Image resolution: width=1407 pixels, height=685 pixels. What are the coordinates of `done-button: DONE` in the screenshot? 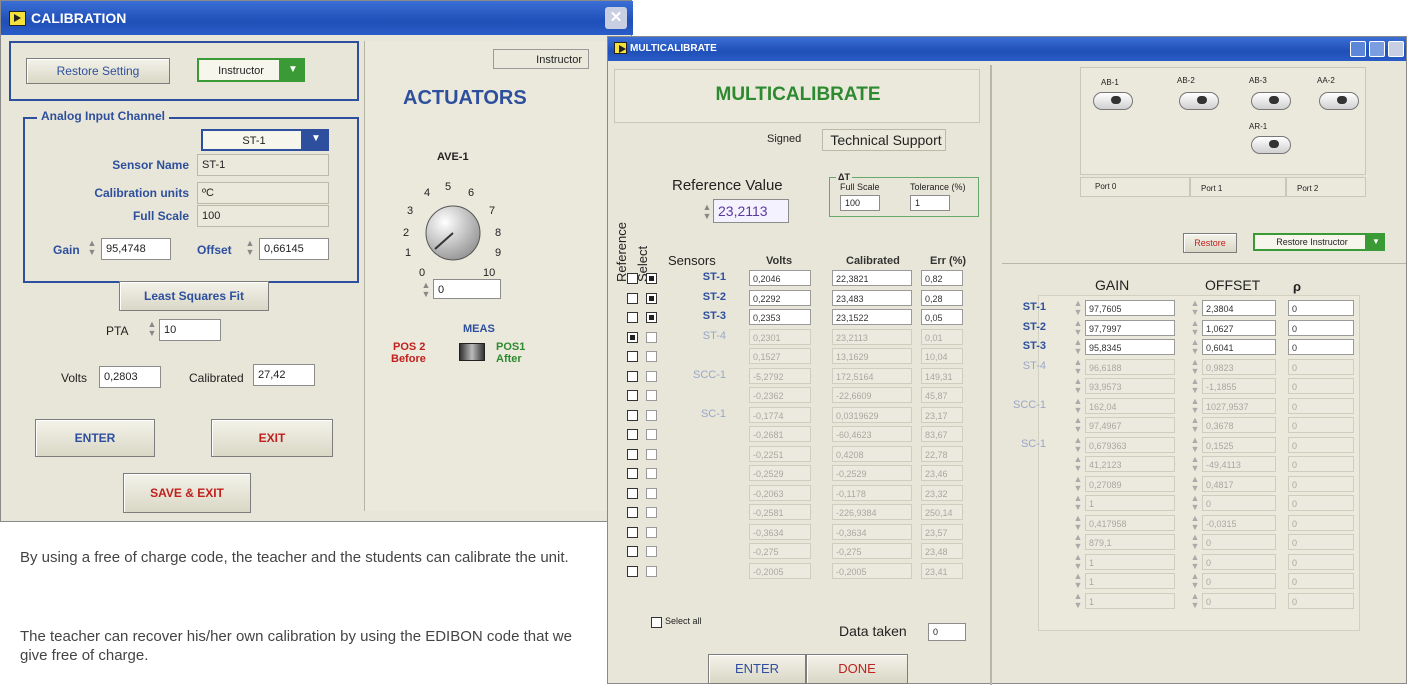 It's located at (857, 669).